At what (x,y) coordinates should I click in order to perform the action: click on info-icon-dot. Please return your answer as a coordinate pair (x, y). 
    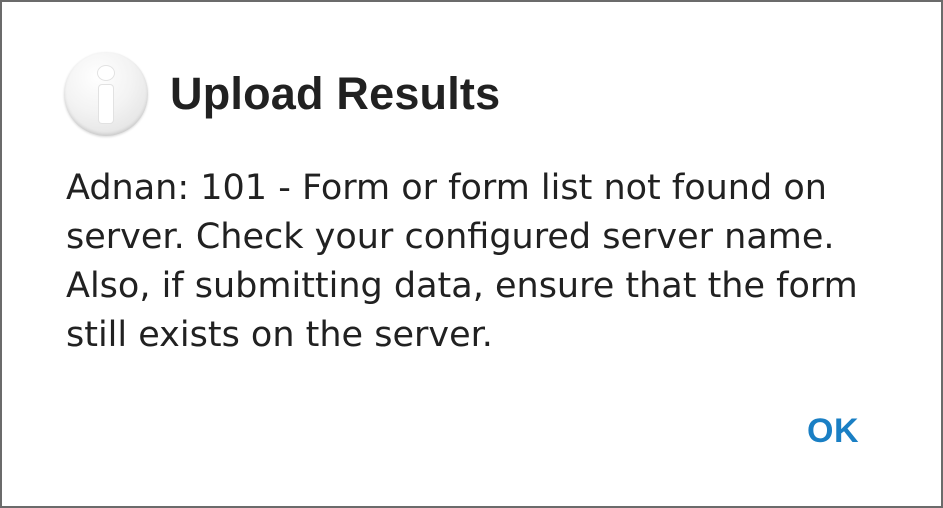
    Looking at the image, I should click on (106, 73).